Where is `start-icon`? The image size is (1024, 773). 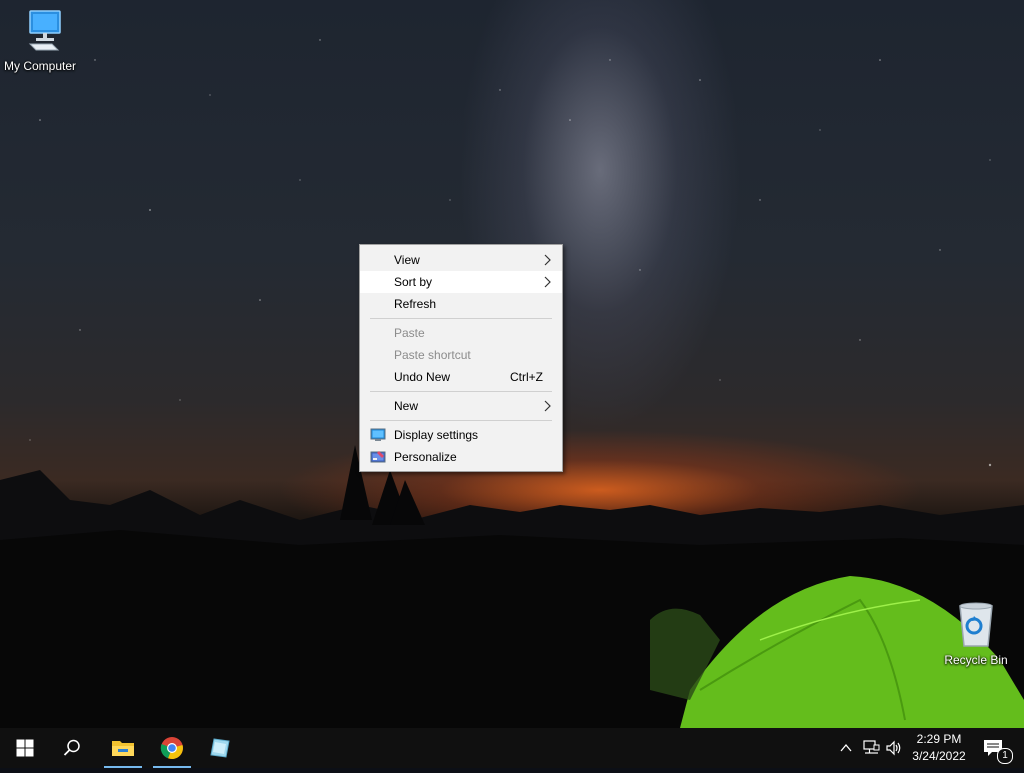
start-icon is located at coordinates (25, 748).